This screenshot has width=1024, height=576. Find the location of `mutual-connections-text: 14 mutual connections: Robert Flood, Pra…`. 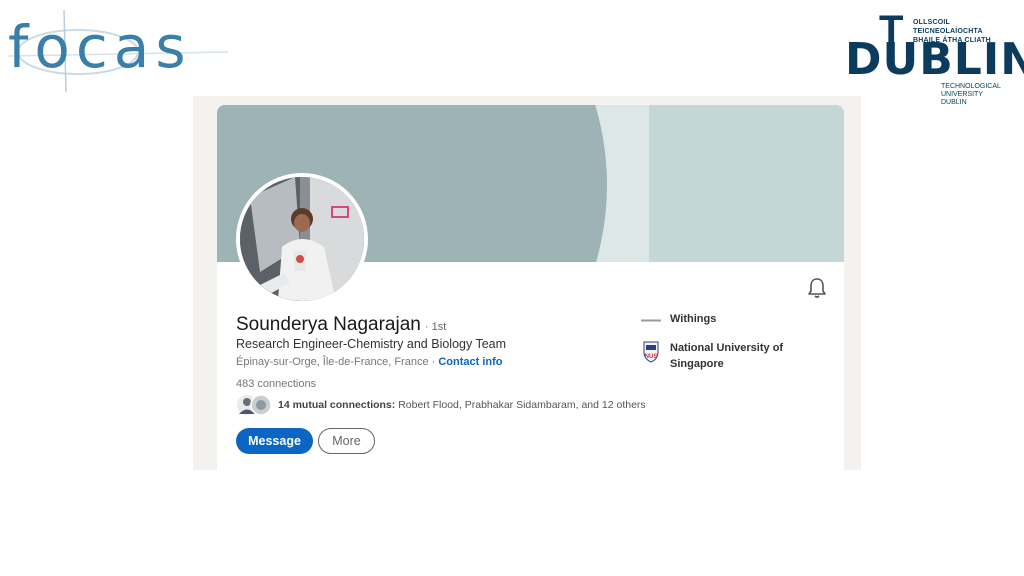

mutual-connections-text: 14 mutual connections: Robert Flood, Pra… is located at coordinates (462, 405).